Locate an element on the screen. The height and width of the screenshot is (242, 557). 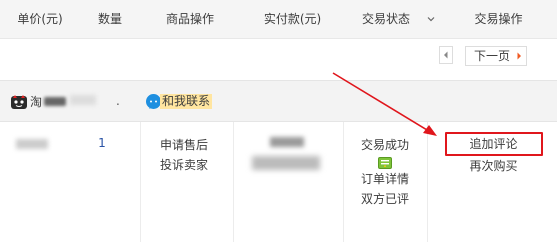
request-after-sales-link: 申请售后 is located at coordinates (184, 145).